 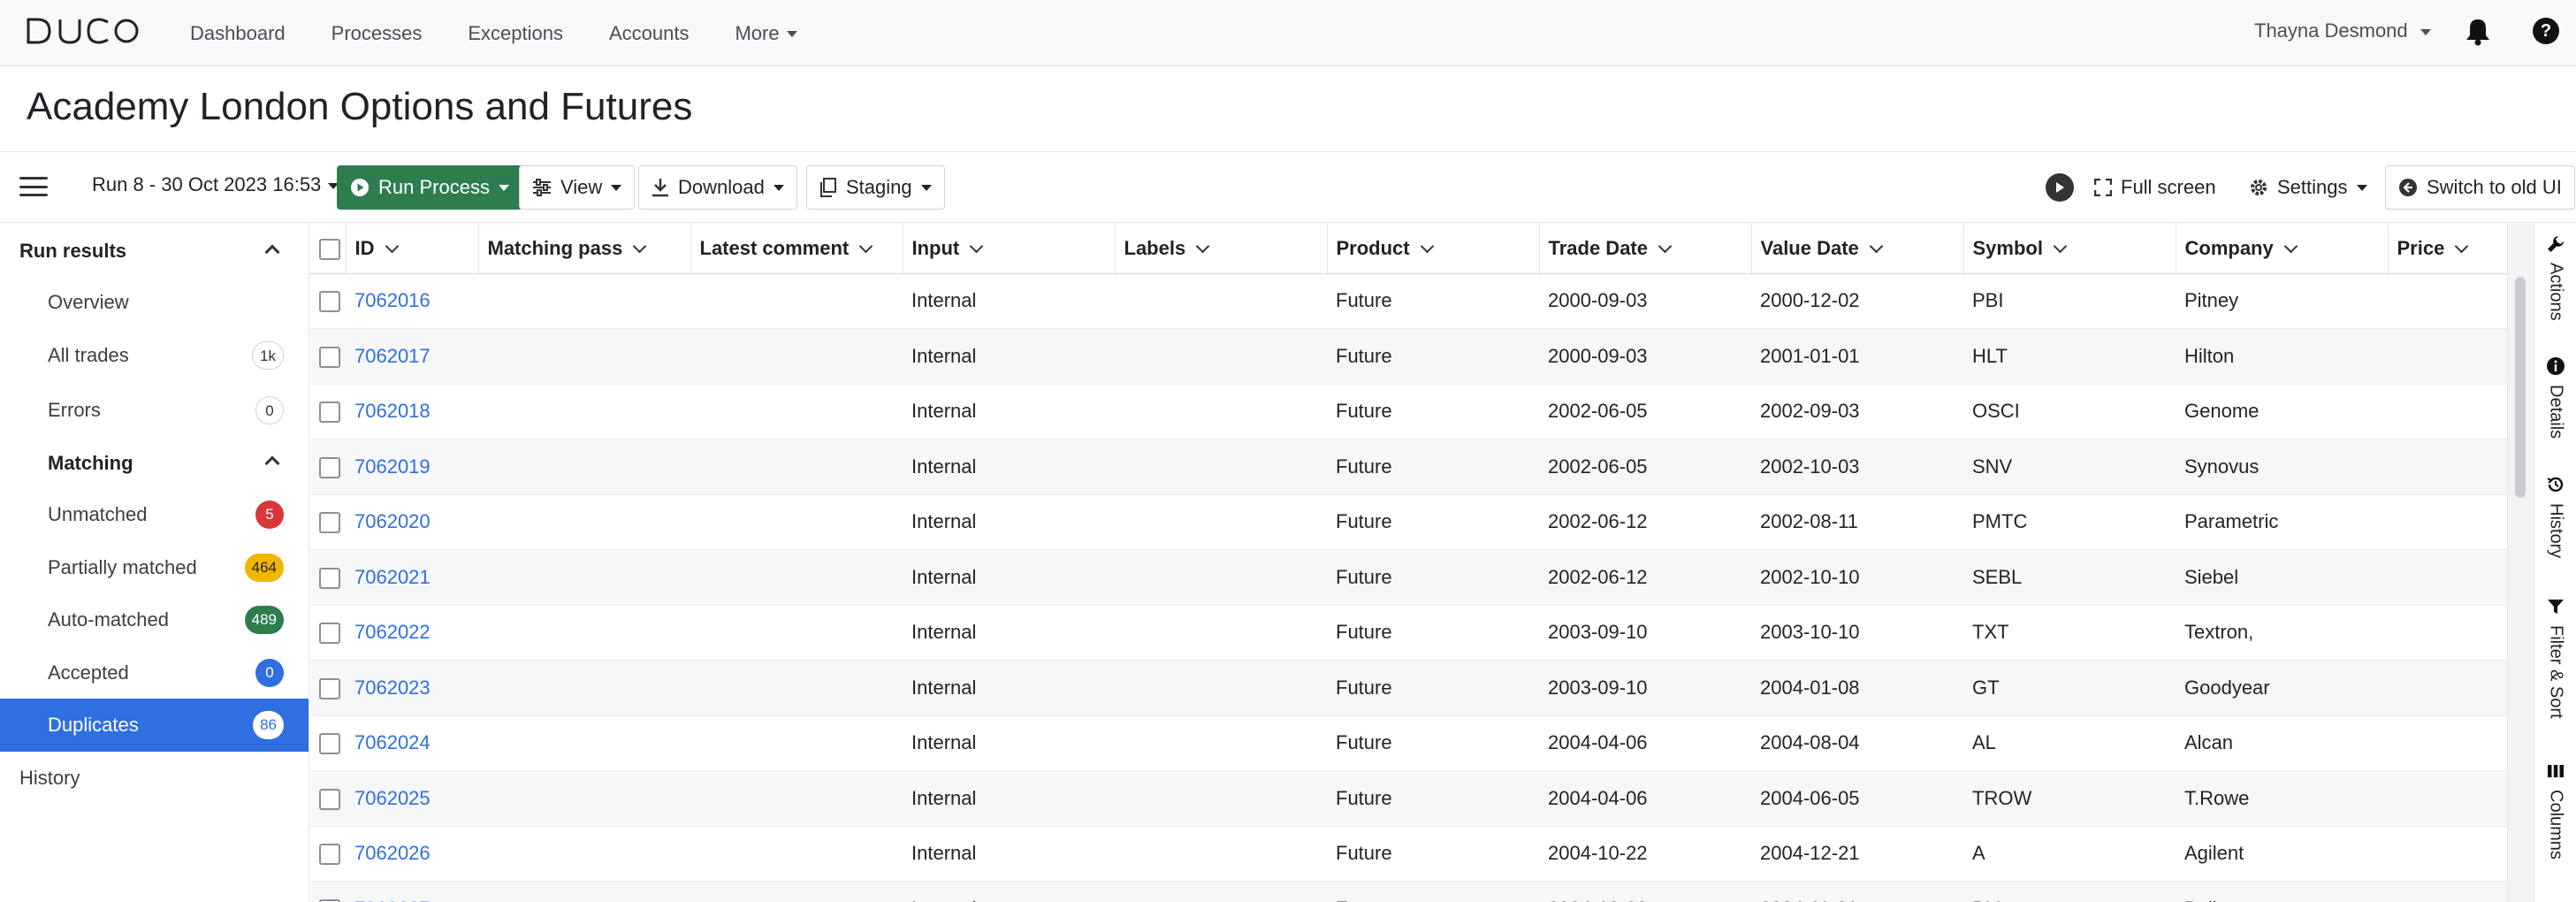 I want to click on sidebar-item-auto-matched: Auto-matched 489, so click(x=154, y=619).